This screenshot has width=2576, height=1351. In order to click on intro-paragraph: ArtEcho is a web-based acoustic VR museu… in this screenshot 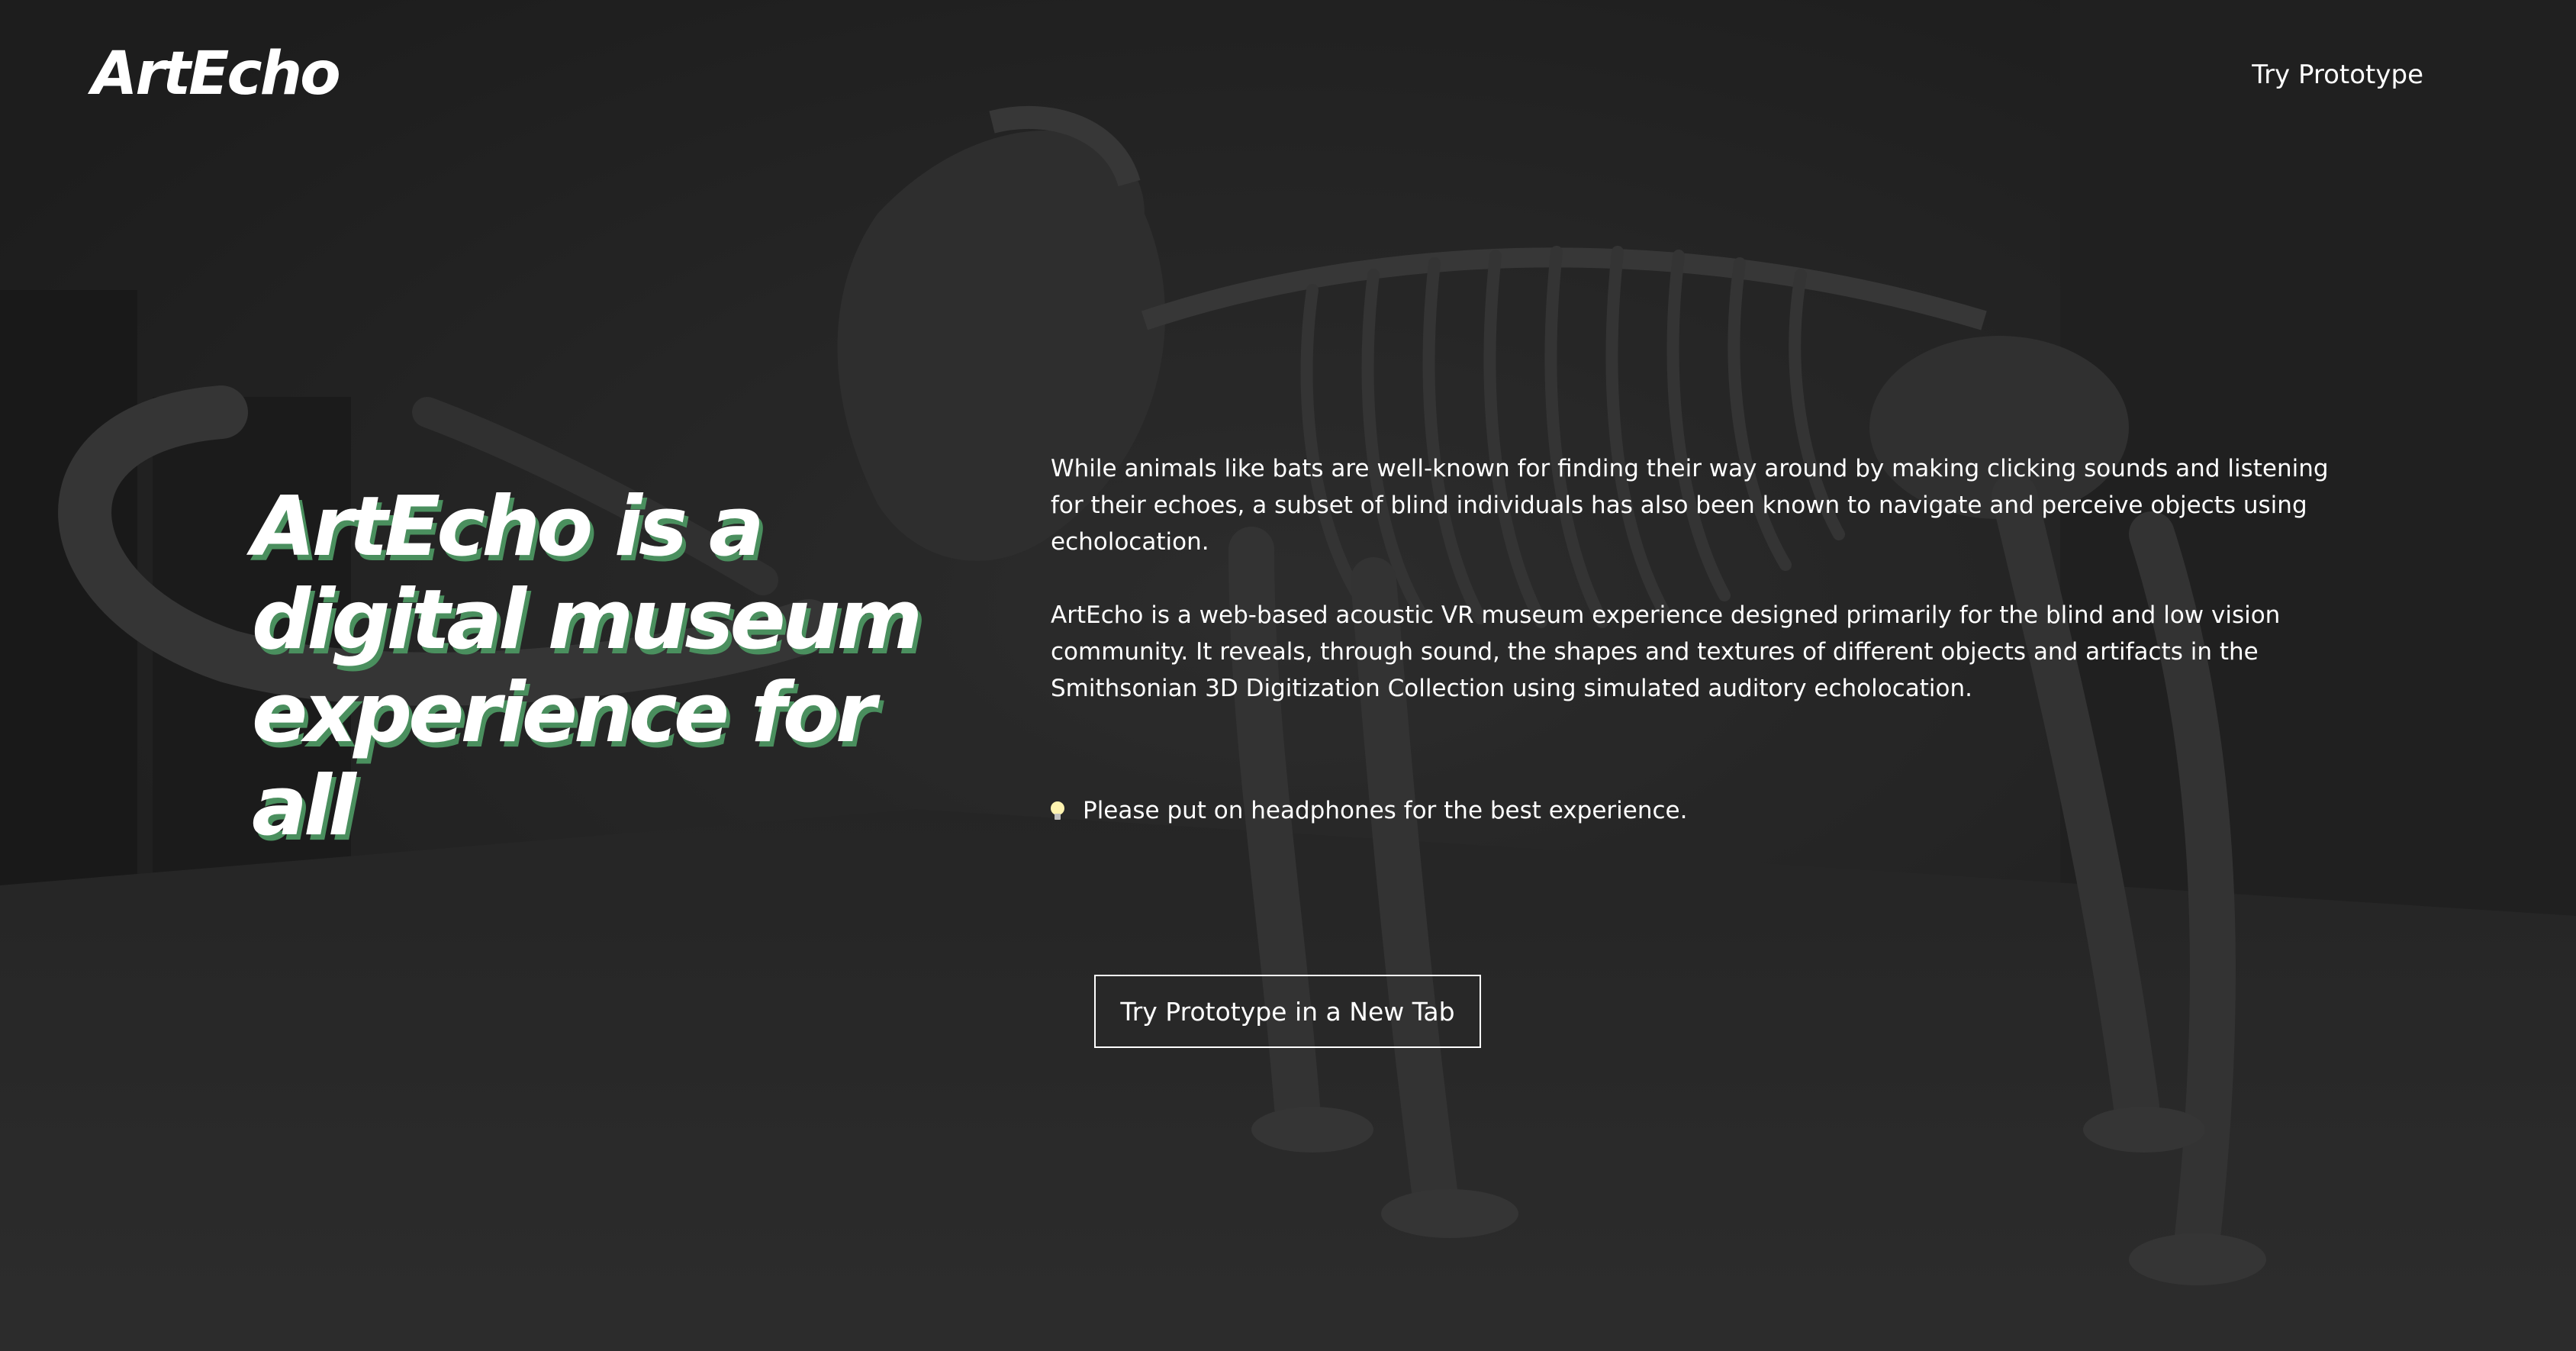, I will do `click(1666, 651)`.